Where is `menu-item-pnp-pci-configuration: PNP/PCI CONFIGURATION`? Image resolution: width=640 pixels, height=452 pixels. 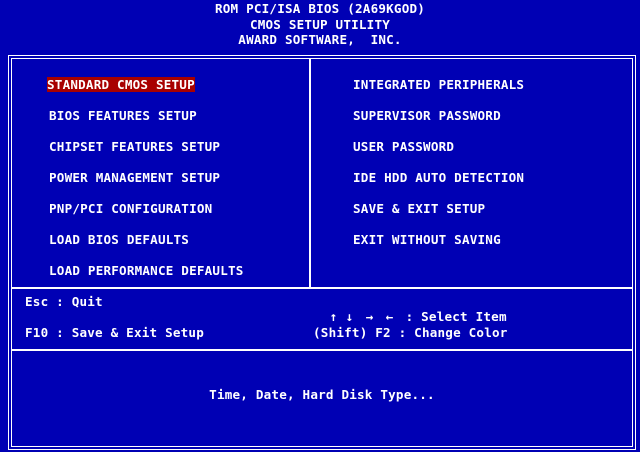 menu-item-pnp-pci-configuration: PNP/PCI CONFIGURATION is located at coordinates (130, 208).